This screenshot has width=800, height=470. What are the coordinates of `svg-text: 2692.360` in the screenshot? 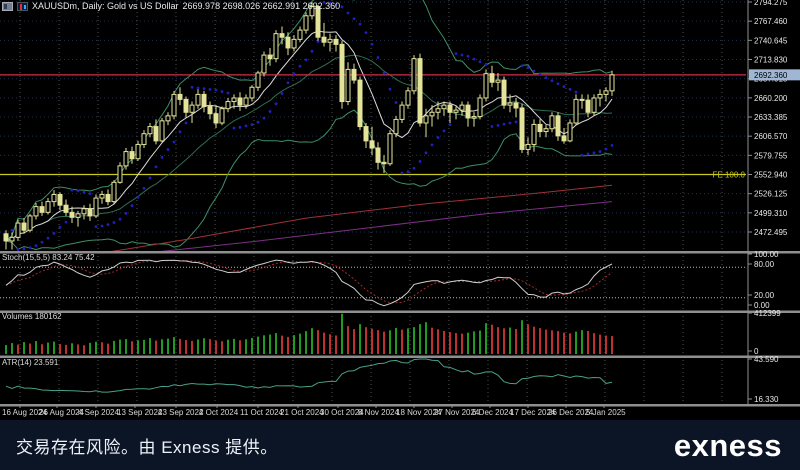 It's located at (771, 75).